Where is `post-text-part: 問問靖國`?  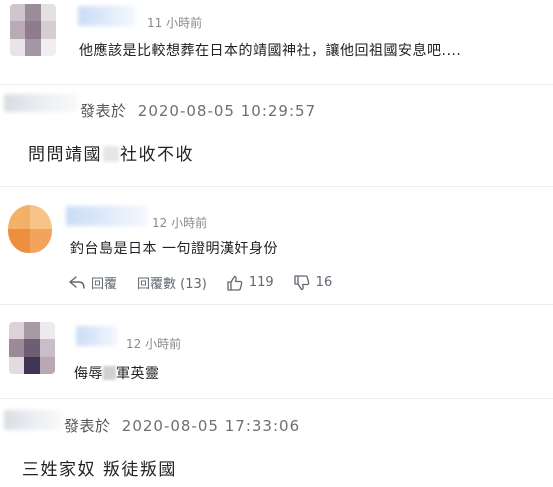 post-text-part: 問問靖國 is located at coordinates (65, 155).